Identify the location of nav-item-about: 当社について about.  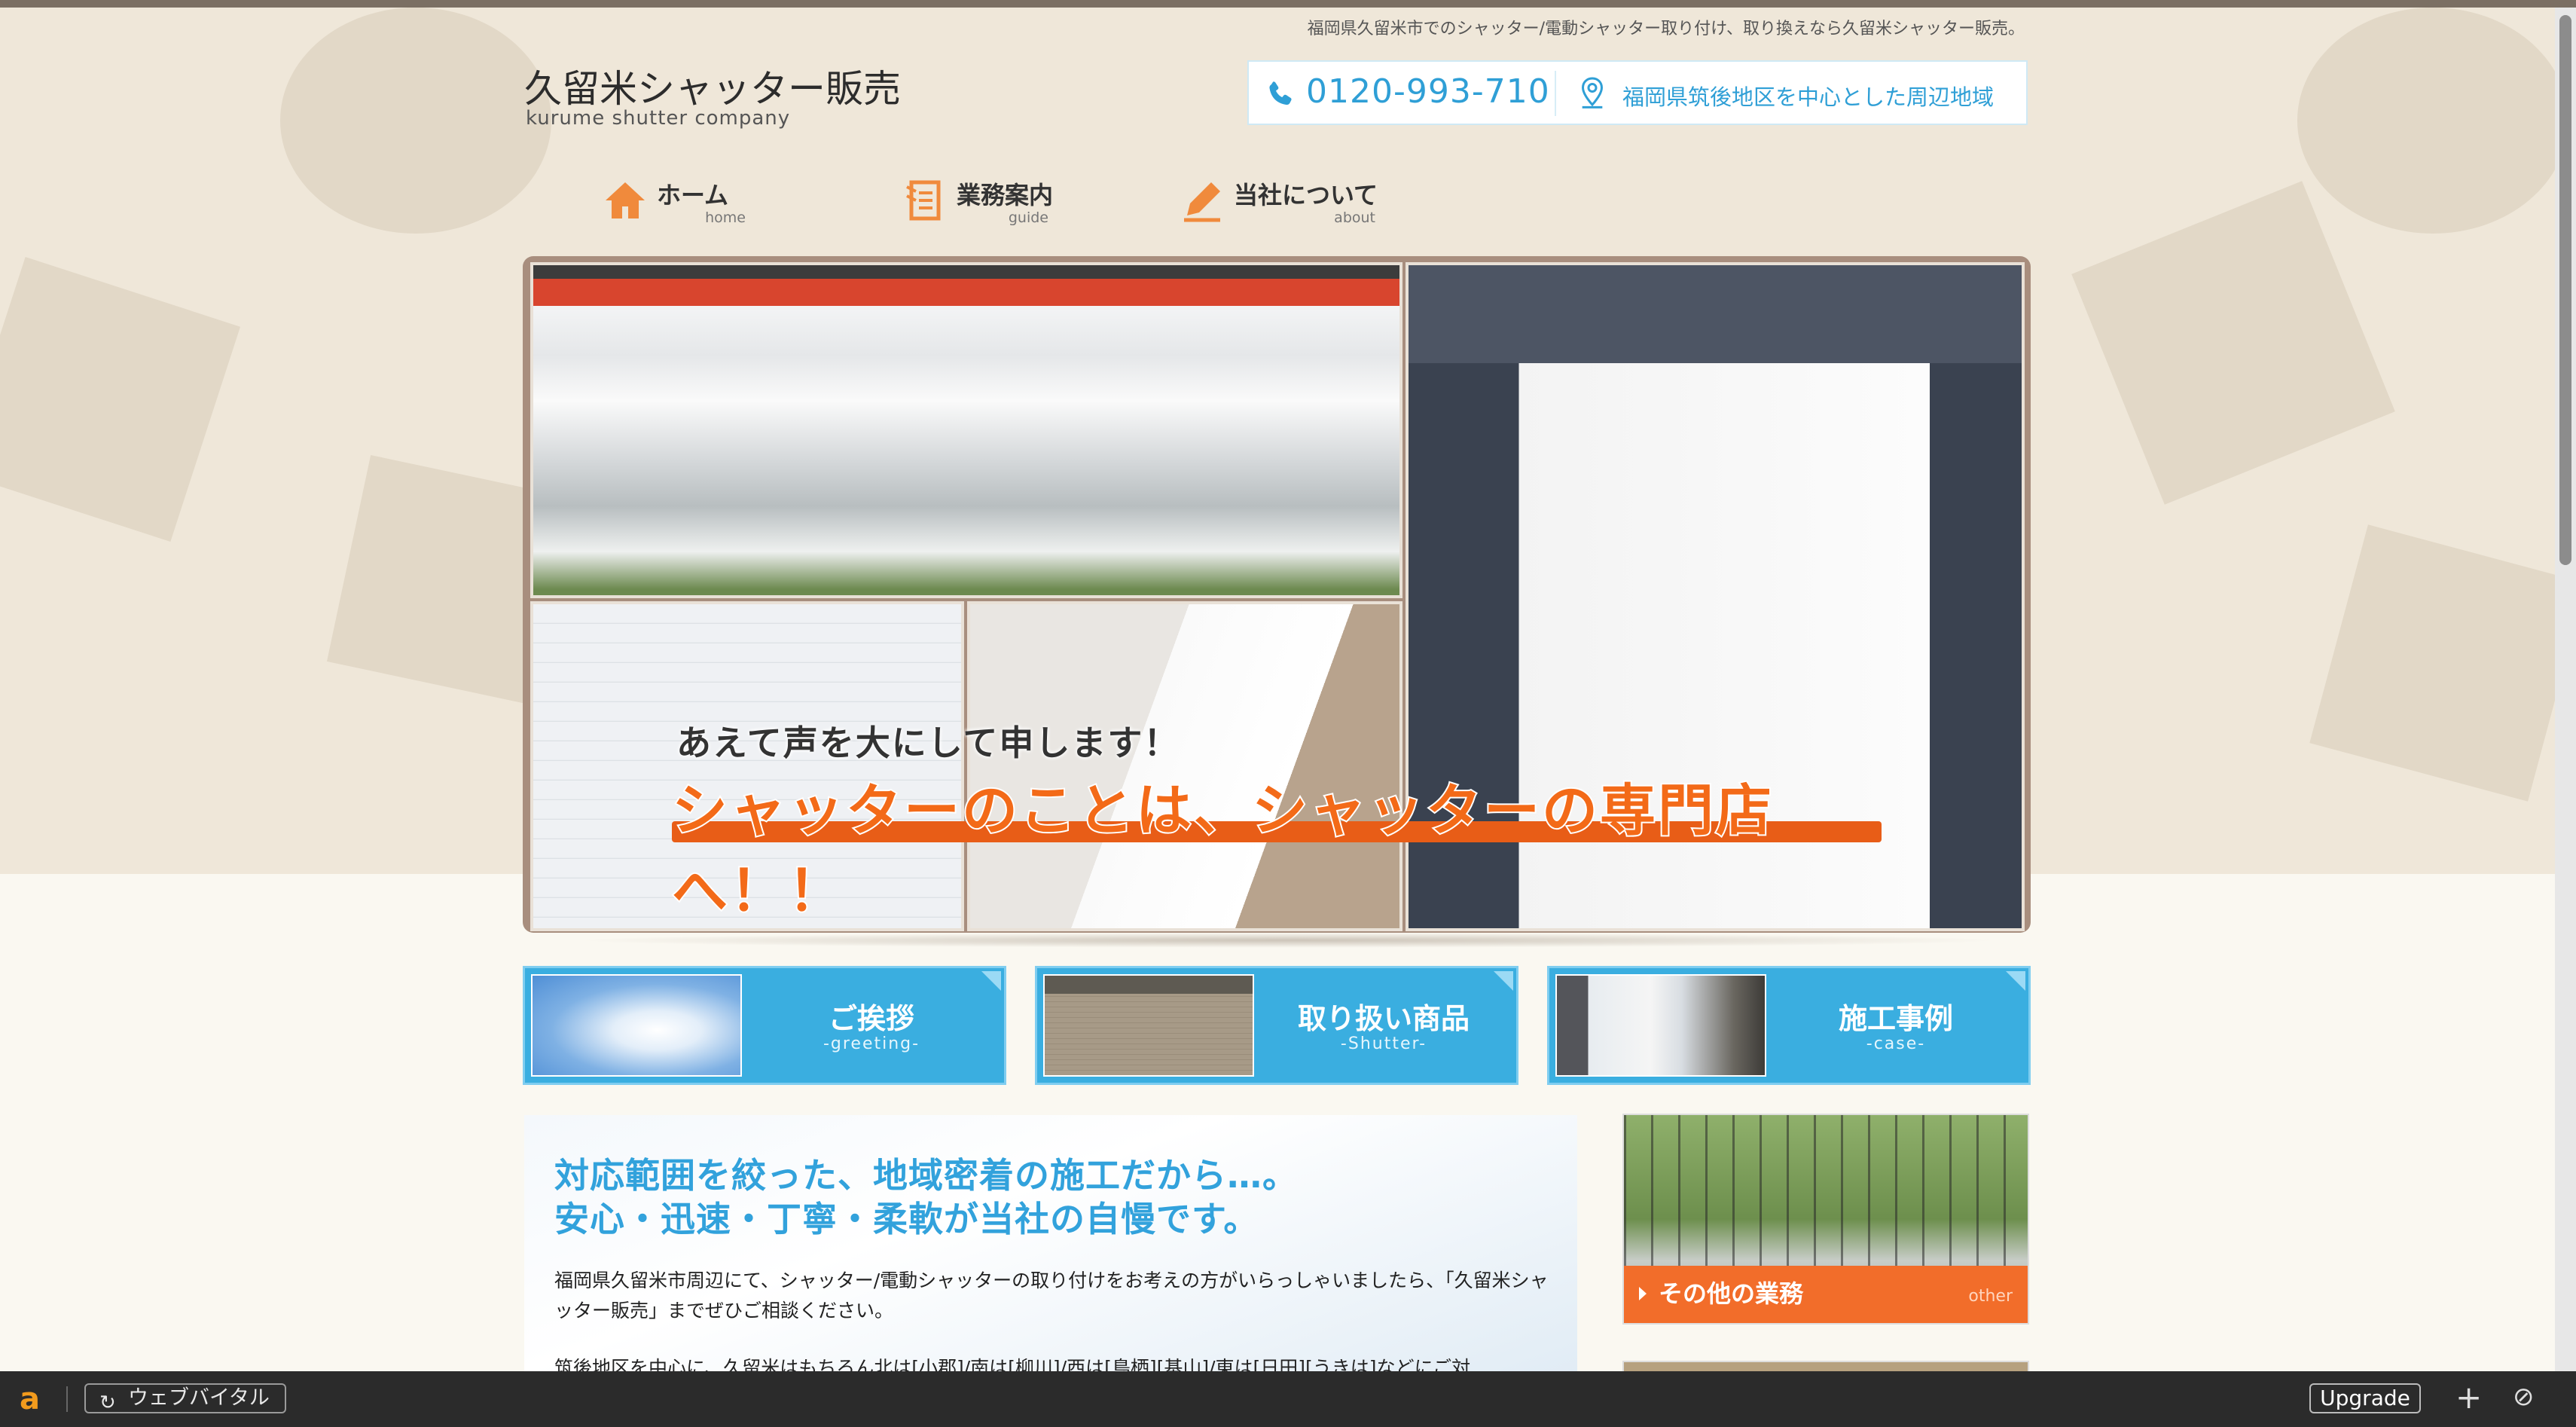
(1279, 206).